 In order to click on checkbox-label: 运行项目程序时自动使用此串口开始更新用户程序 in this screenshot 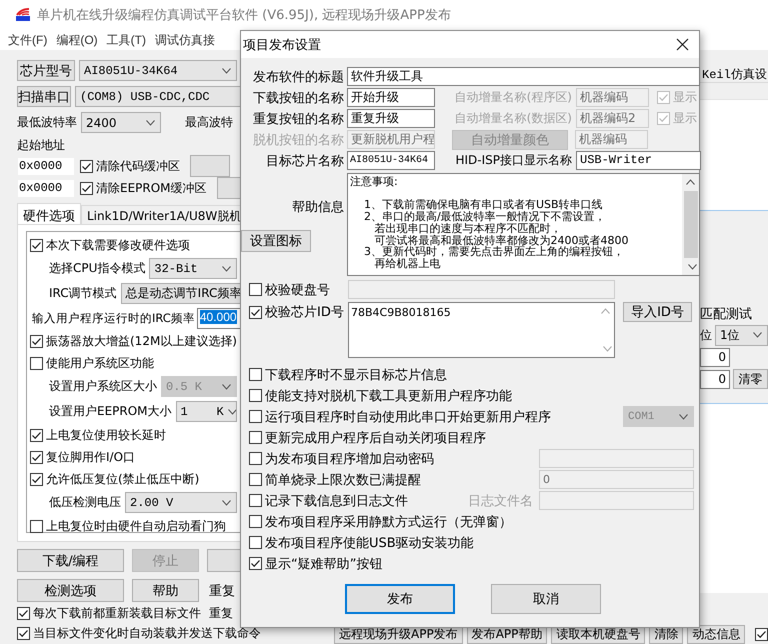, I will do `click(408, 417)`.